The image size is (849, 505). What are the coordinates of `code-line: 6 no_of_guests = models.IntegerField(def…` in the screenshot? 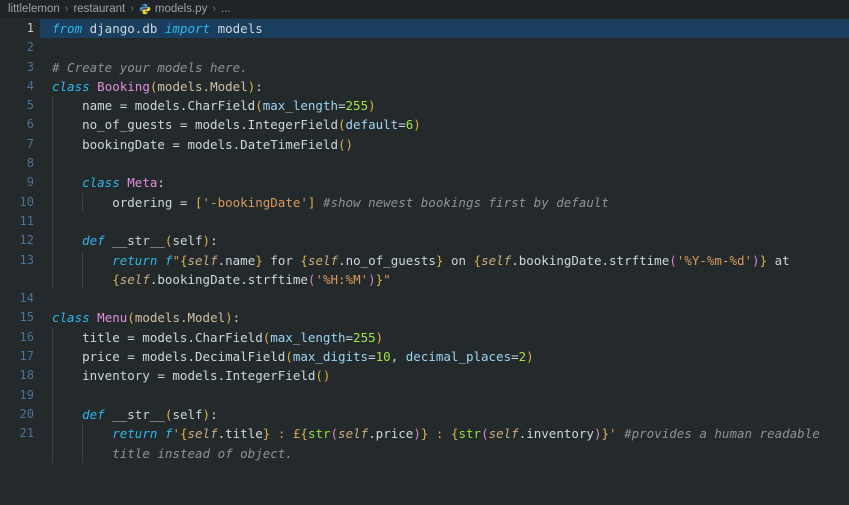 It's located at (424, 125).